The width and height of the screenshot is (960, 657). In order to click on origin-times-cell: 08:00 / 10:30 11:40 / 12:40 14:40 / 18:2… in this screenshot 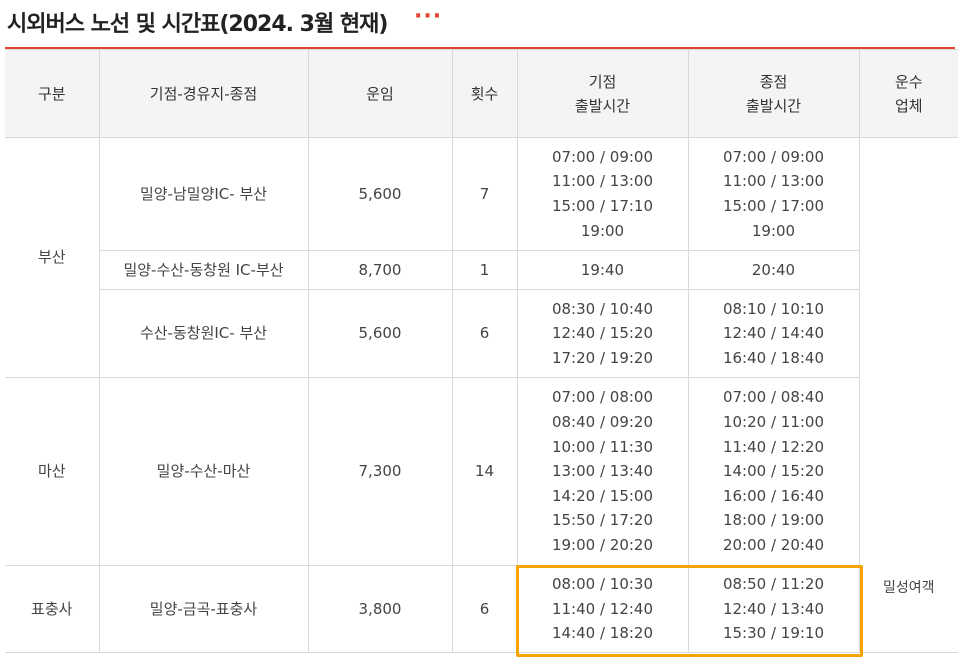, I will do `click(602, 609)`.